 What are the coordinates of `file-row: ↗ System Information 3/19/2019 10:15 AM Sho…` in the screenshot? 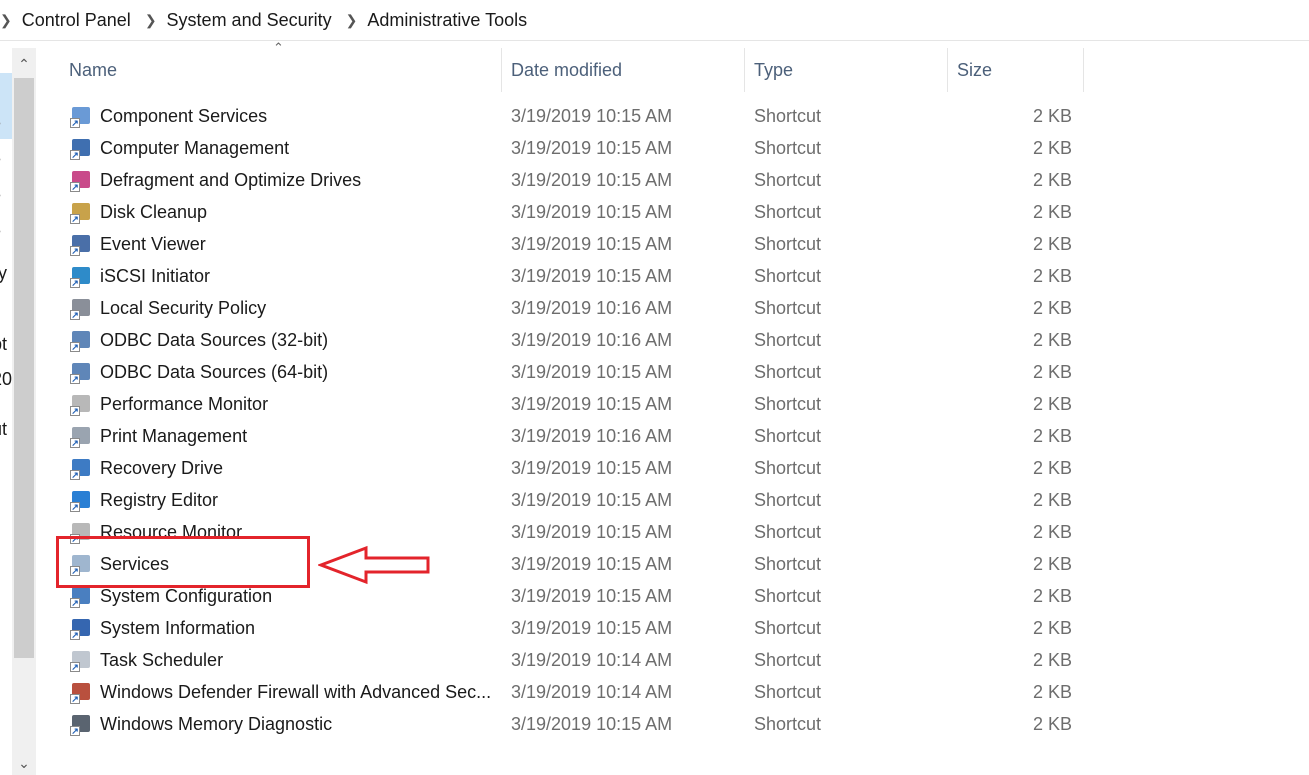 It's located at (610, 628).